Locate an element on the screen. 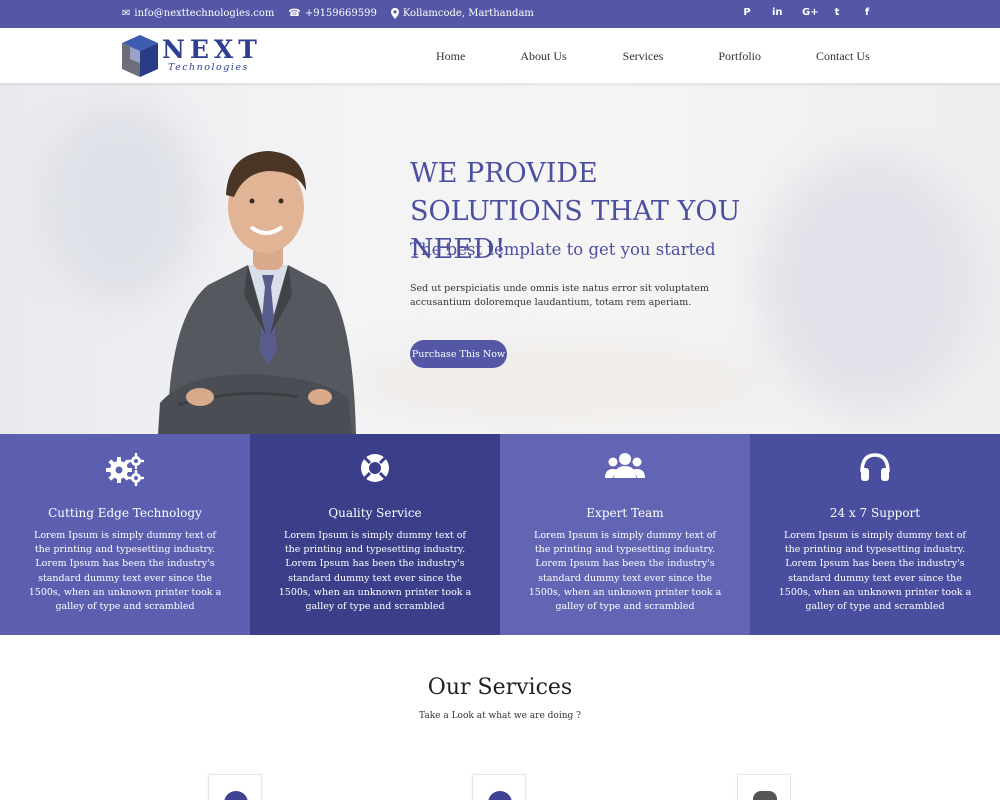 This screenshot has width=1000, height=800. social-links: P in G+ t f is located at coordinates (807, 12).